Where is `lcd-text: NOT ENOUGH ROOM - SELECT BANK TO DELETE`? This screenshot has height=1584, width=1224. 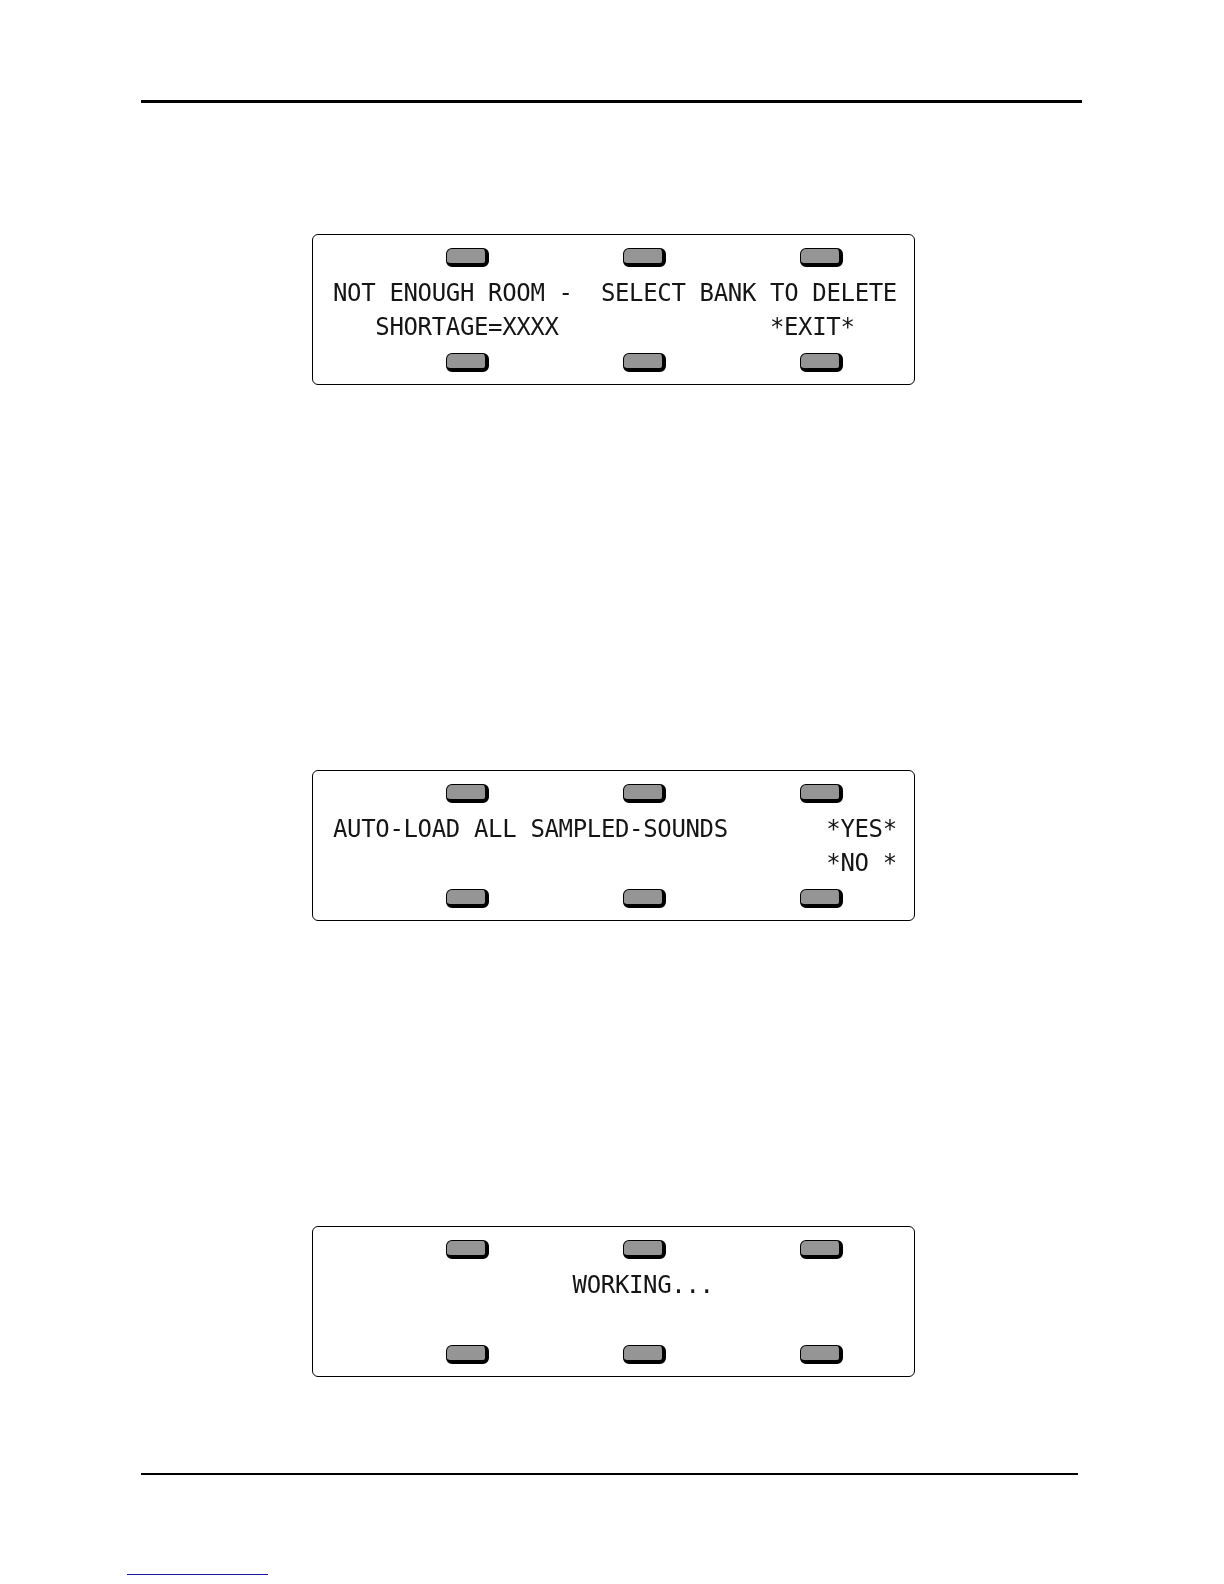 lcd-text: NOT ENOUGH ROOM - SELECT BANK TO DELETE is located at coordinates (615, 293).